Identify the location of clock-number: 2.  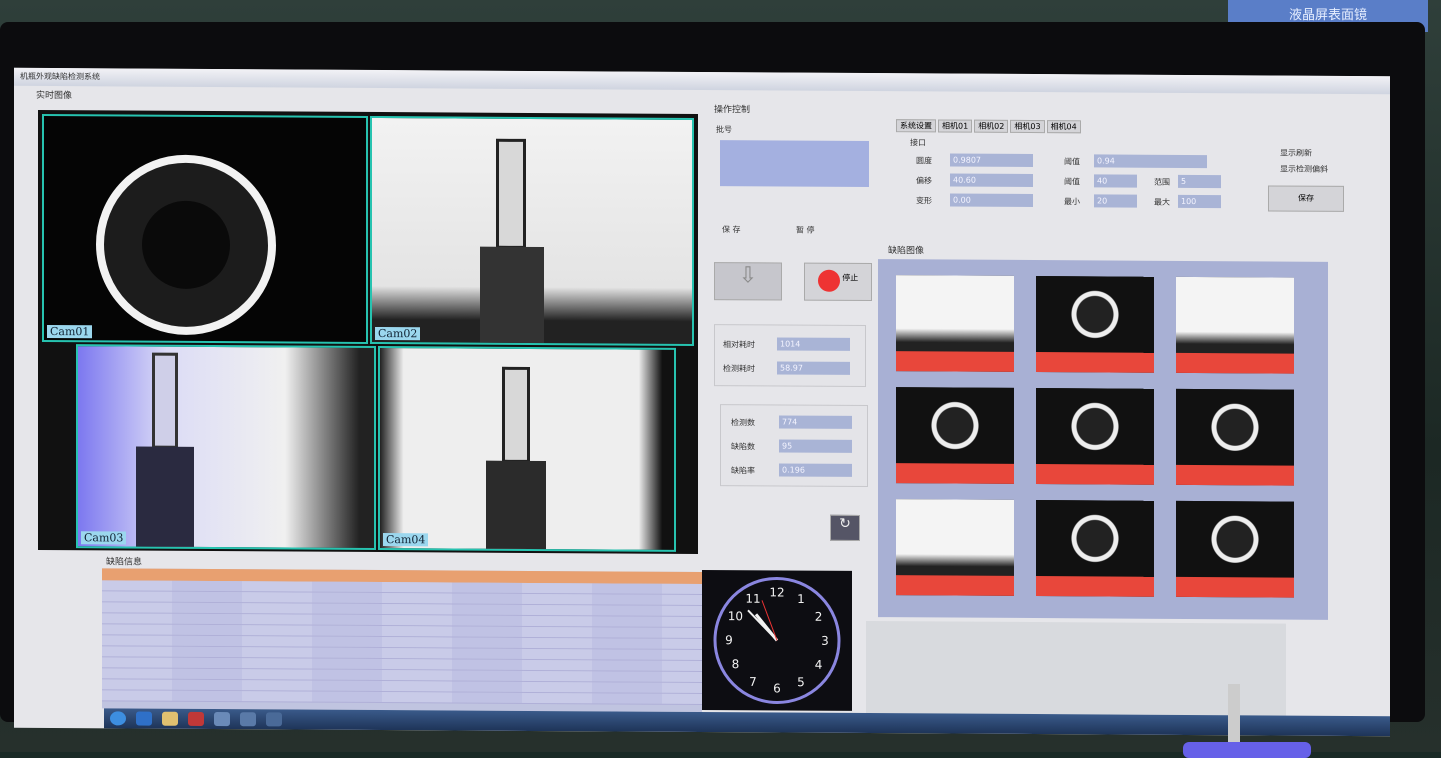
(819, 617).